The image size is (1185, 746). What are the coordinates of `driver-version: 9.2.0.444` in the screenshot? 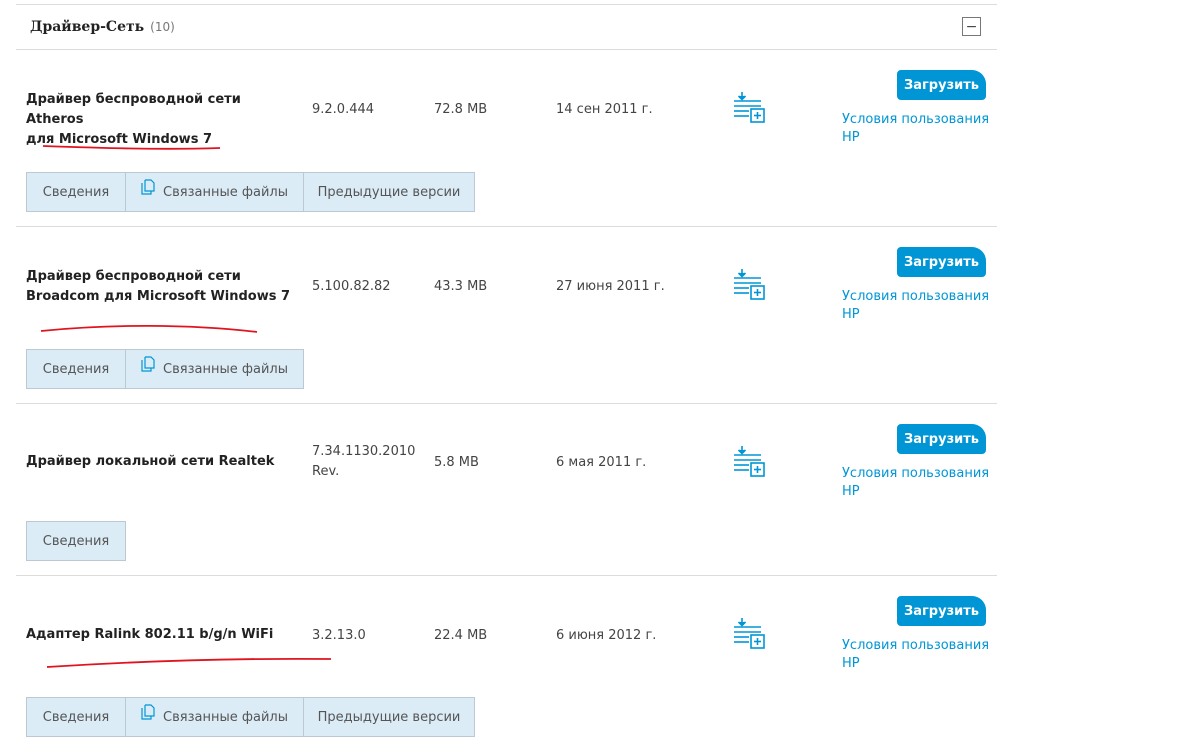 It's located at (367, 110).